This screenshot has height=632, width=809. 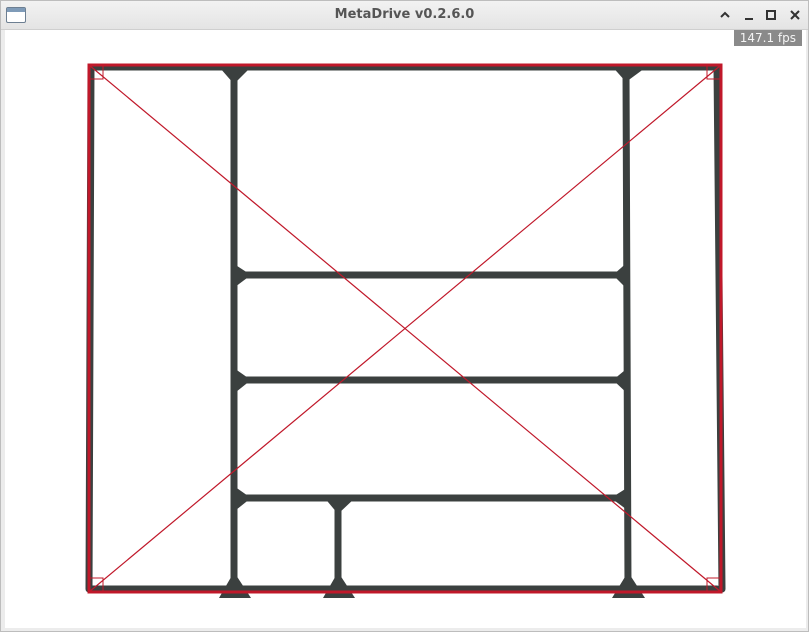 What do you see at coordinates (627, 329) in the screenshot?
I see `road-inner-right` at bounding box center [627, 329].